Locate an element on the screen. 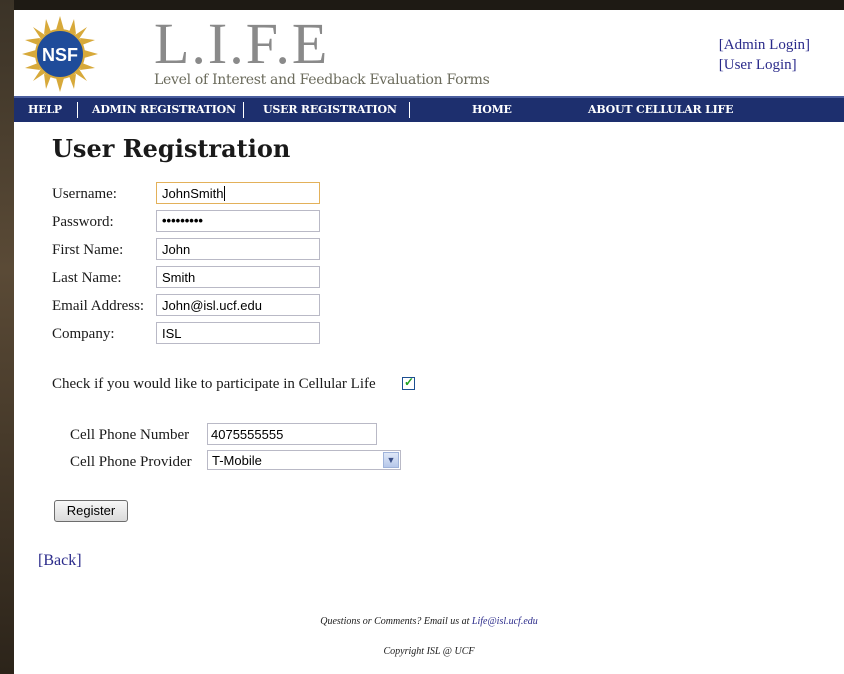 The width and height of the screenshot is (844, 674). first-name-label: First Name: is located at coordinates (88, 250).